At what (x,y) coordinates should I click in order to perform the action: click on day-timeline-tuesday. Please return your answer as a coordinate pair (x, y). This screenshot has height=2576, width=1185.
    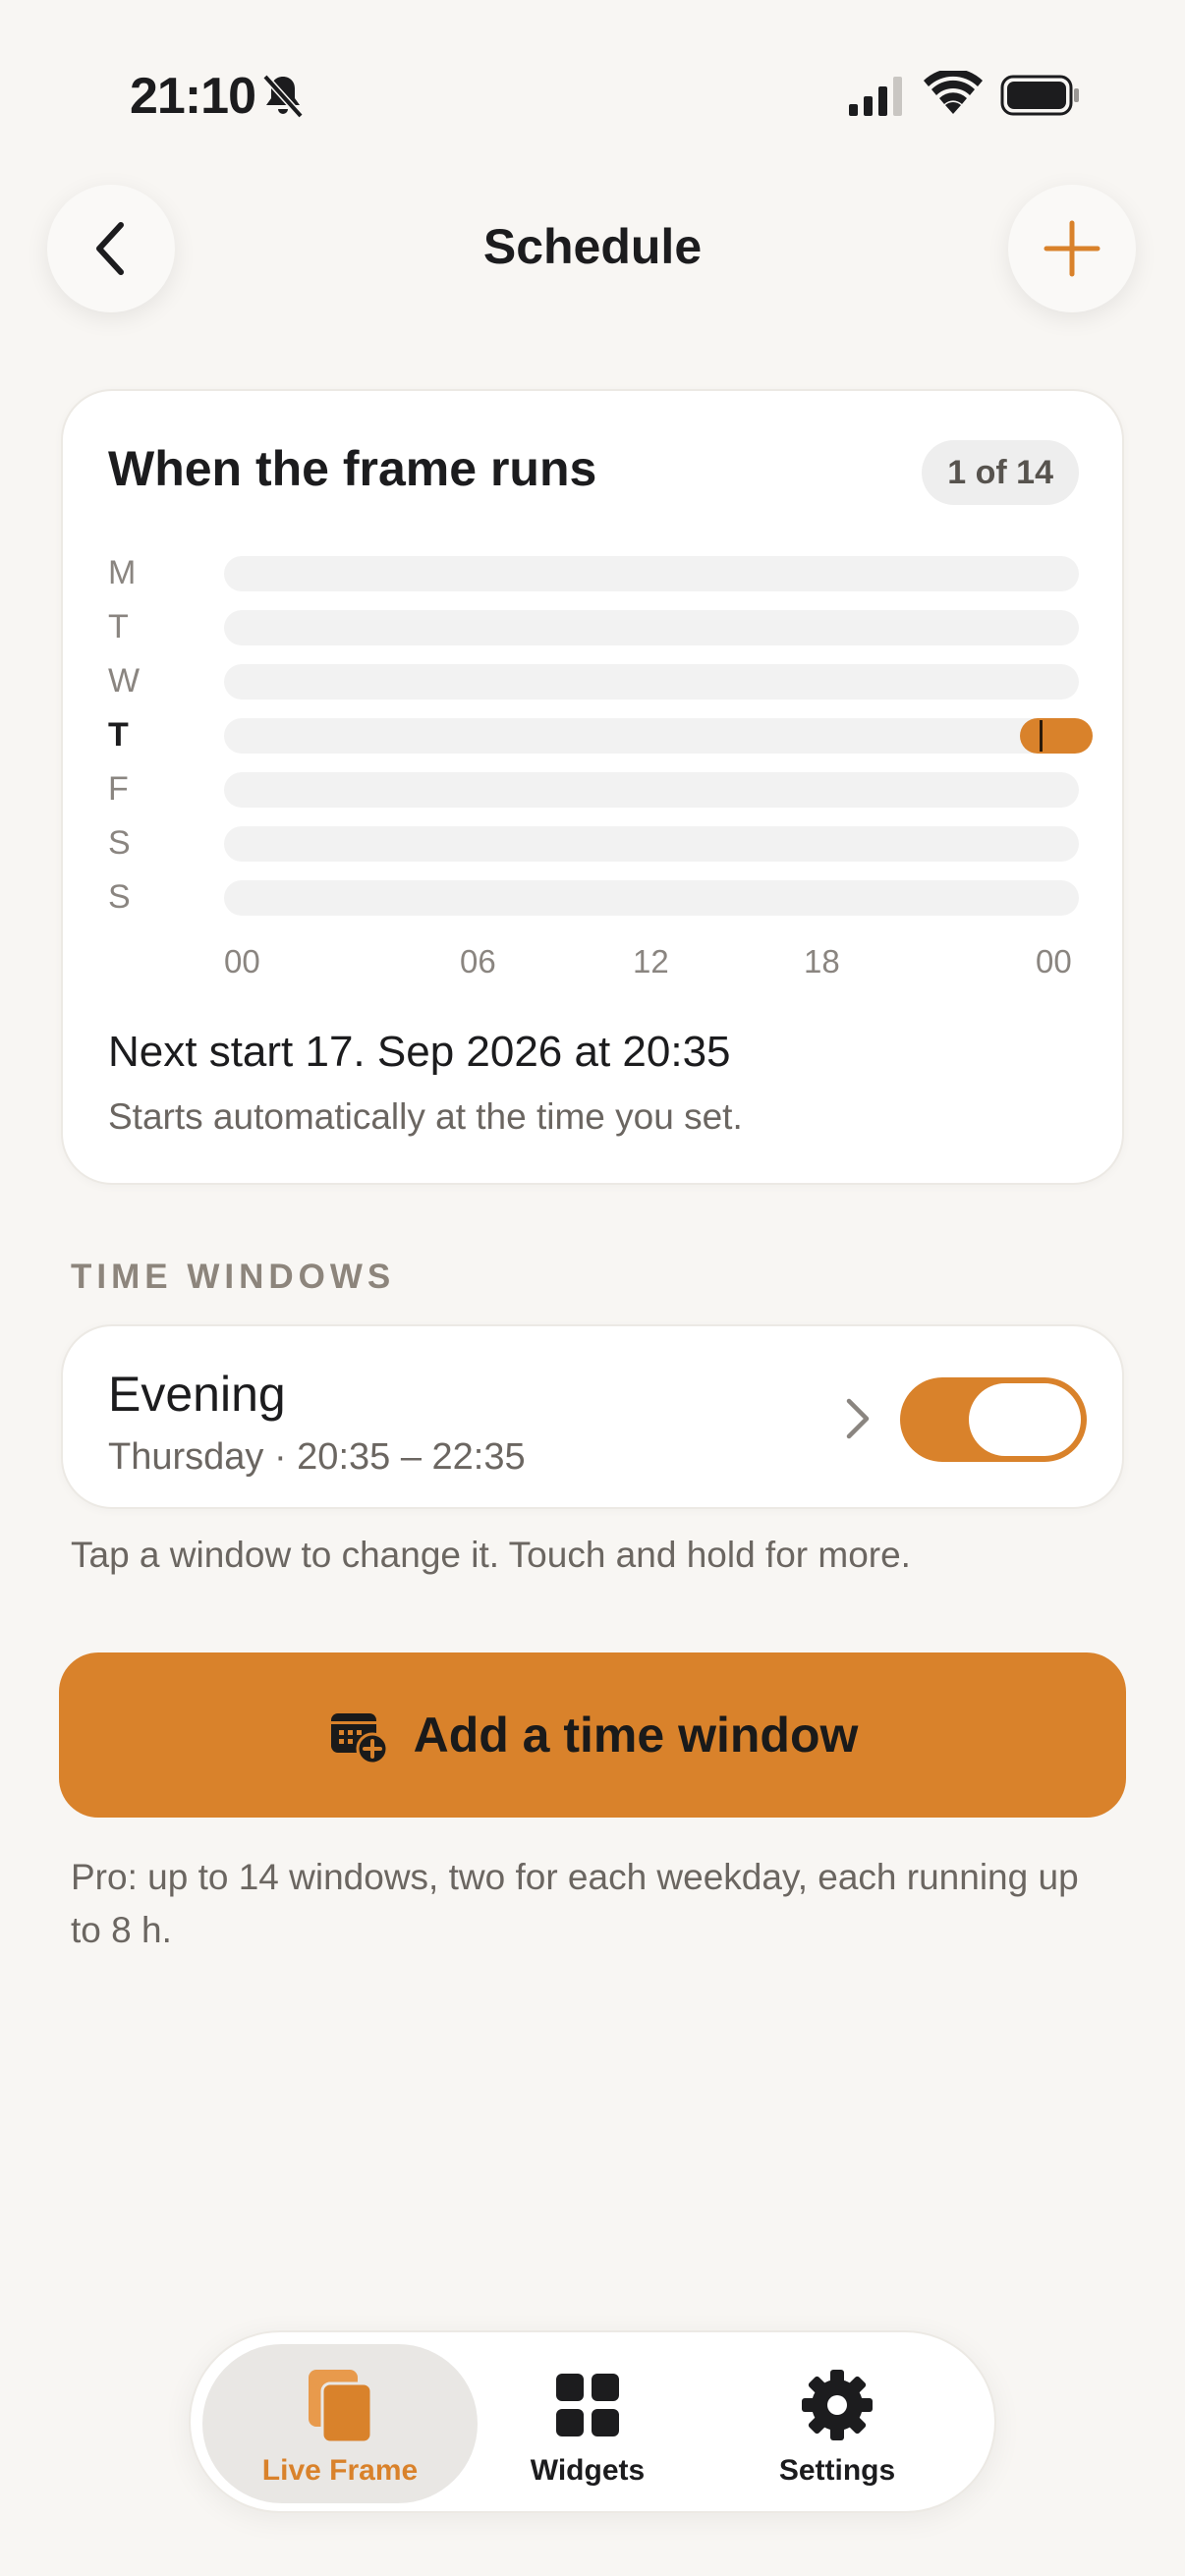
    Looking at the image, I should click on (652, 627).